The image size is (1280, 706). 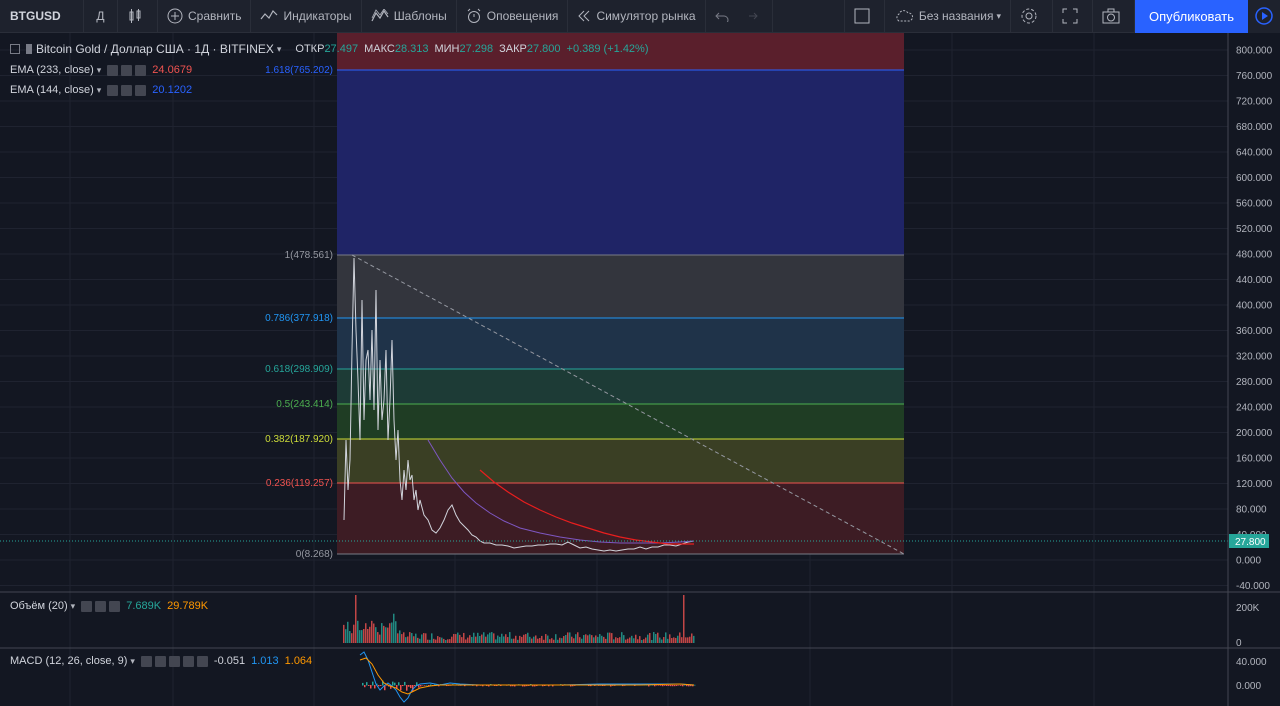 I want to click on price-tick-label: 680.000, so click(x=1254, y=127).